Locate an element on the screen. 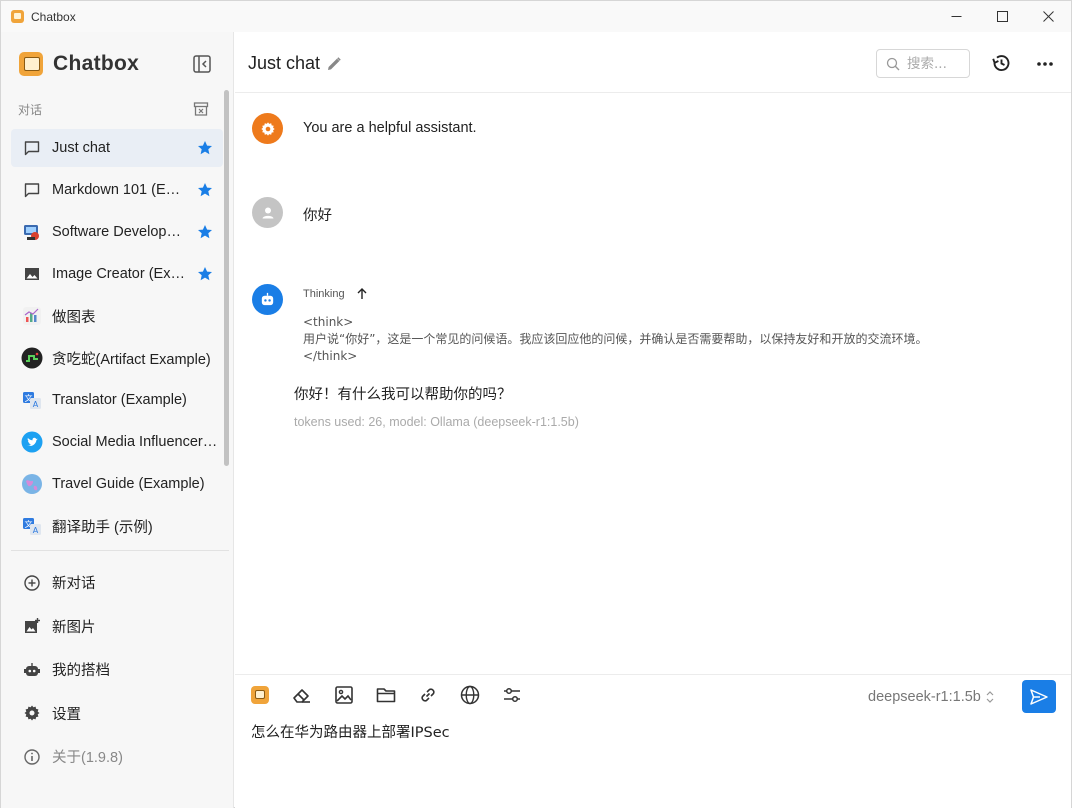 This screenshot has height=808, width=1072. info-icon is located at coordinates (32, 757).